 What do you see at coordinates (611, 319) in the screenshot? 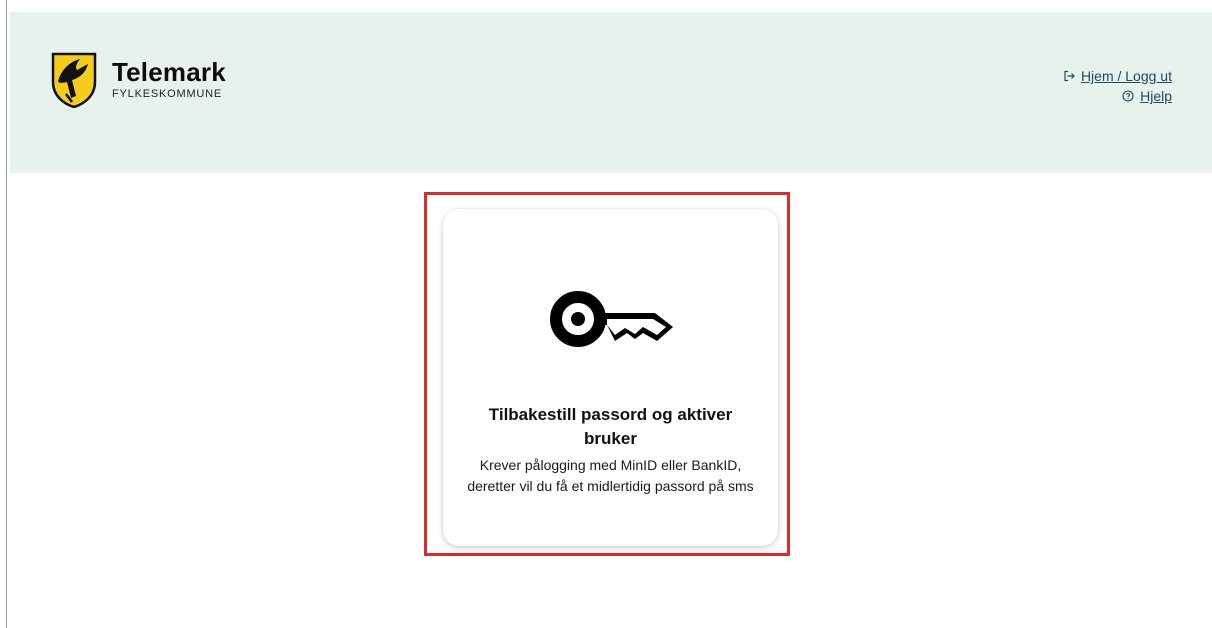
I see `key-icon` at bounding box center [611, 319].